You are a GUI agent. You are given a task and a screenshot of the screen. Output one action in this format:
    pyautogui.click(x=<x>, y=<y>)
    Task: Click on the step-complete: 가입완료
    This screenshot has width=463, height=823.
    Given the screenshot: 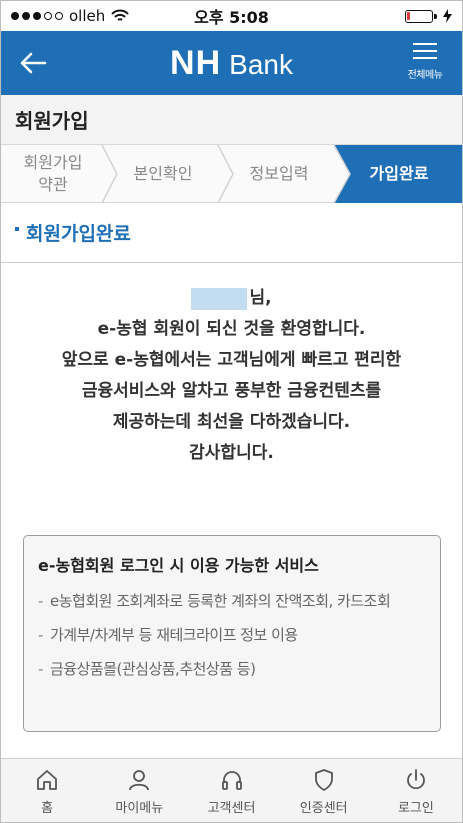 What is the action you would take?
    pyautogui.click(x=398, y=174)
    